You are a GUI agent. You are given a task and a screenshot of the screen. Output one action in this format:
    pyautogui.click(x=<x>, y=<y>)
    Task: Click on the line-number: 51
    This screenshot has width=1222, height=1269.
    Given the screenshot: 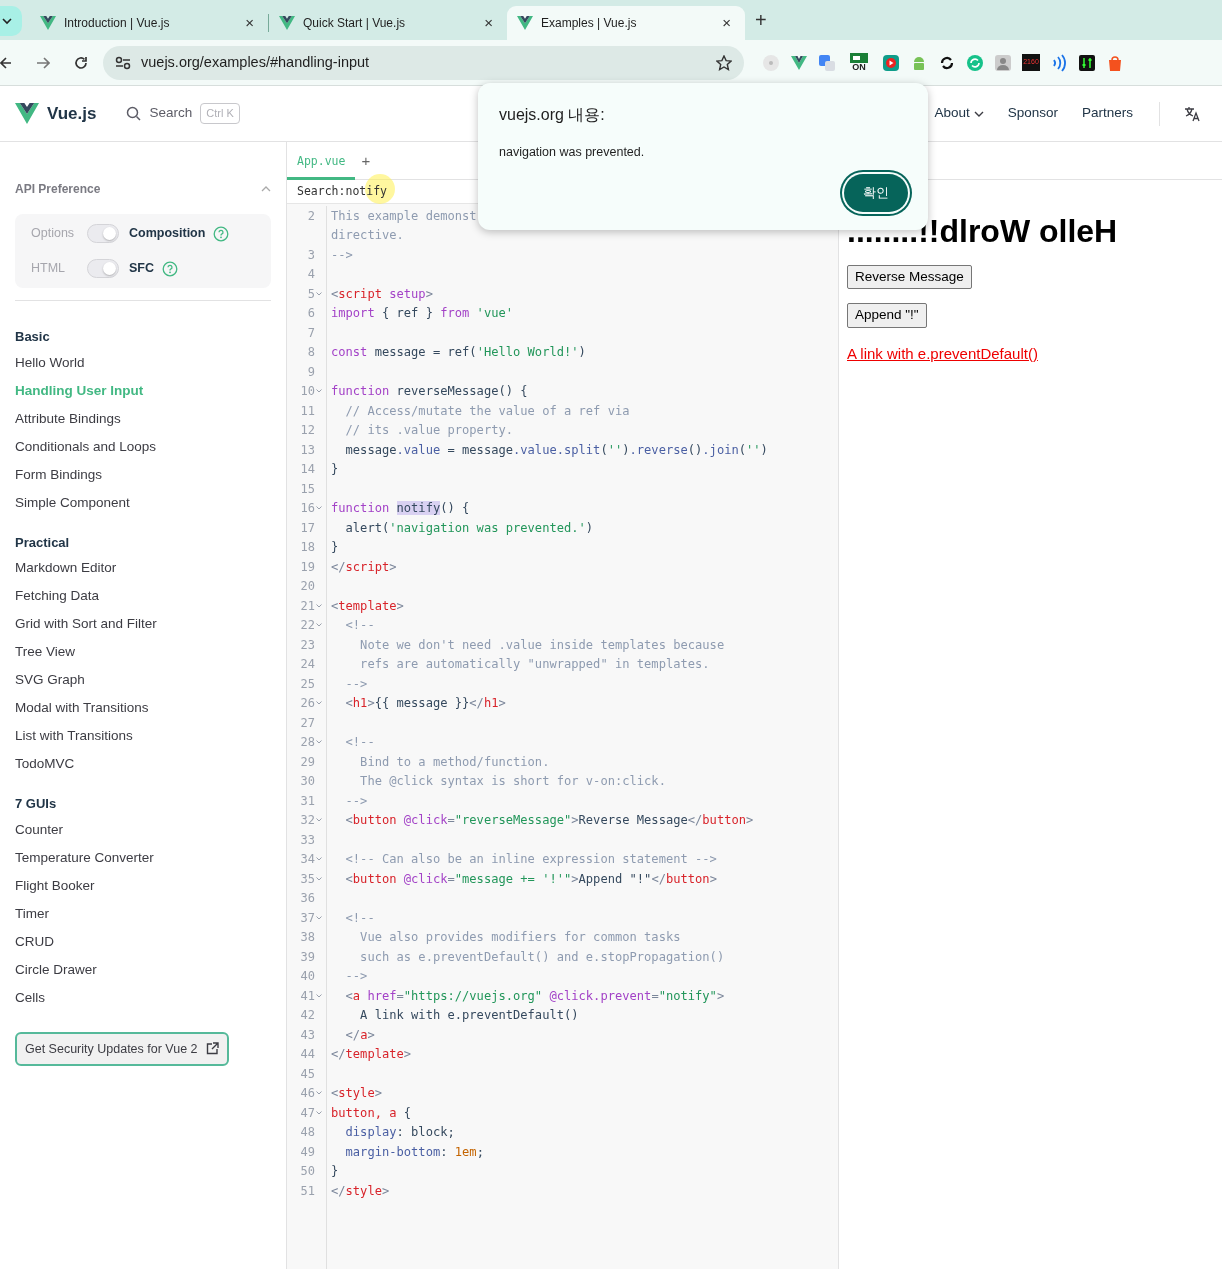 What is the action you would take?
    pyautogui.click(x=307, y=1191)
    